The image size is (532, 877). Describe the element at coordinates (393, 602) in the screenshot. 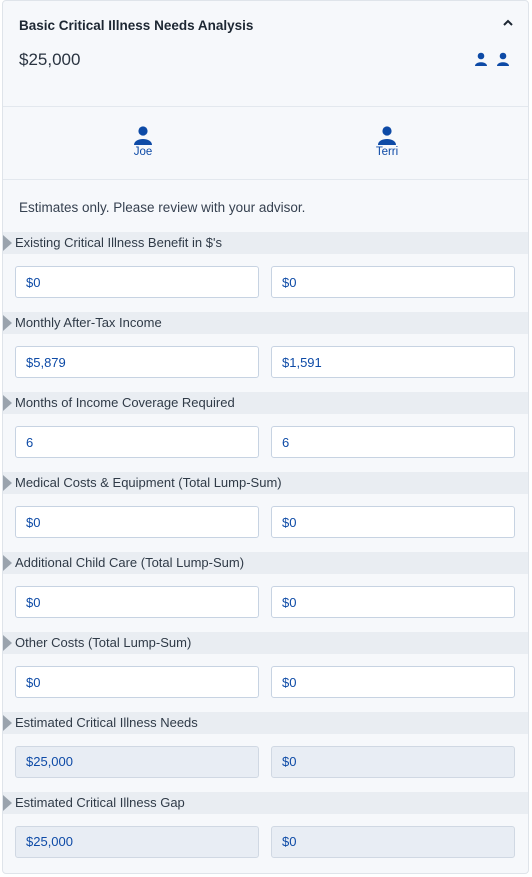

I see `child-care-terri-input` at that location.